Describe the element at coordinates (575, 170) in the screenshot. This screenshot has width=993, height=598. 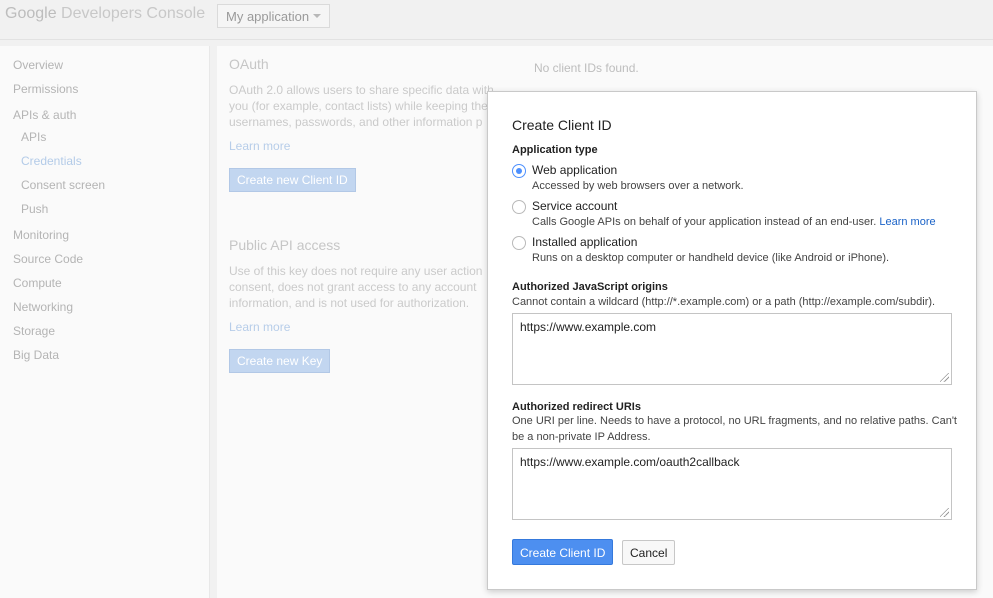
I see `option-web-application-label: Web application` at that location.